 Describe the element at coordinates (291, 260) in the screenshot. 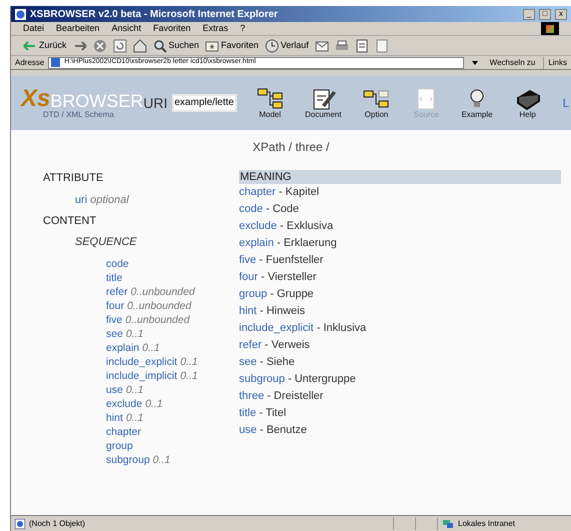

I see `meaning-text: - Fuenfsteller` at that location.